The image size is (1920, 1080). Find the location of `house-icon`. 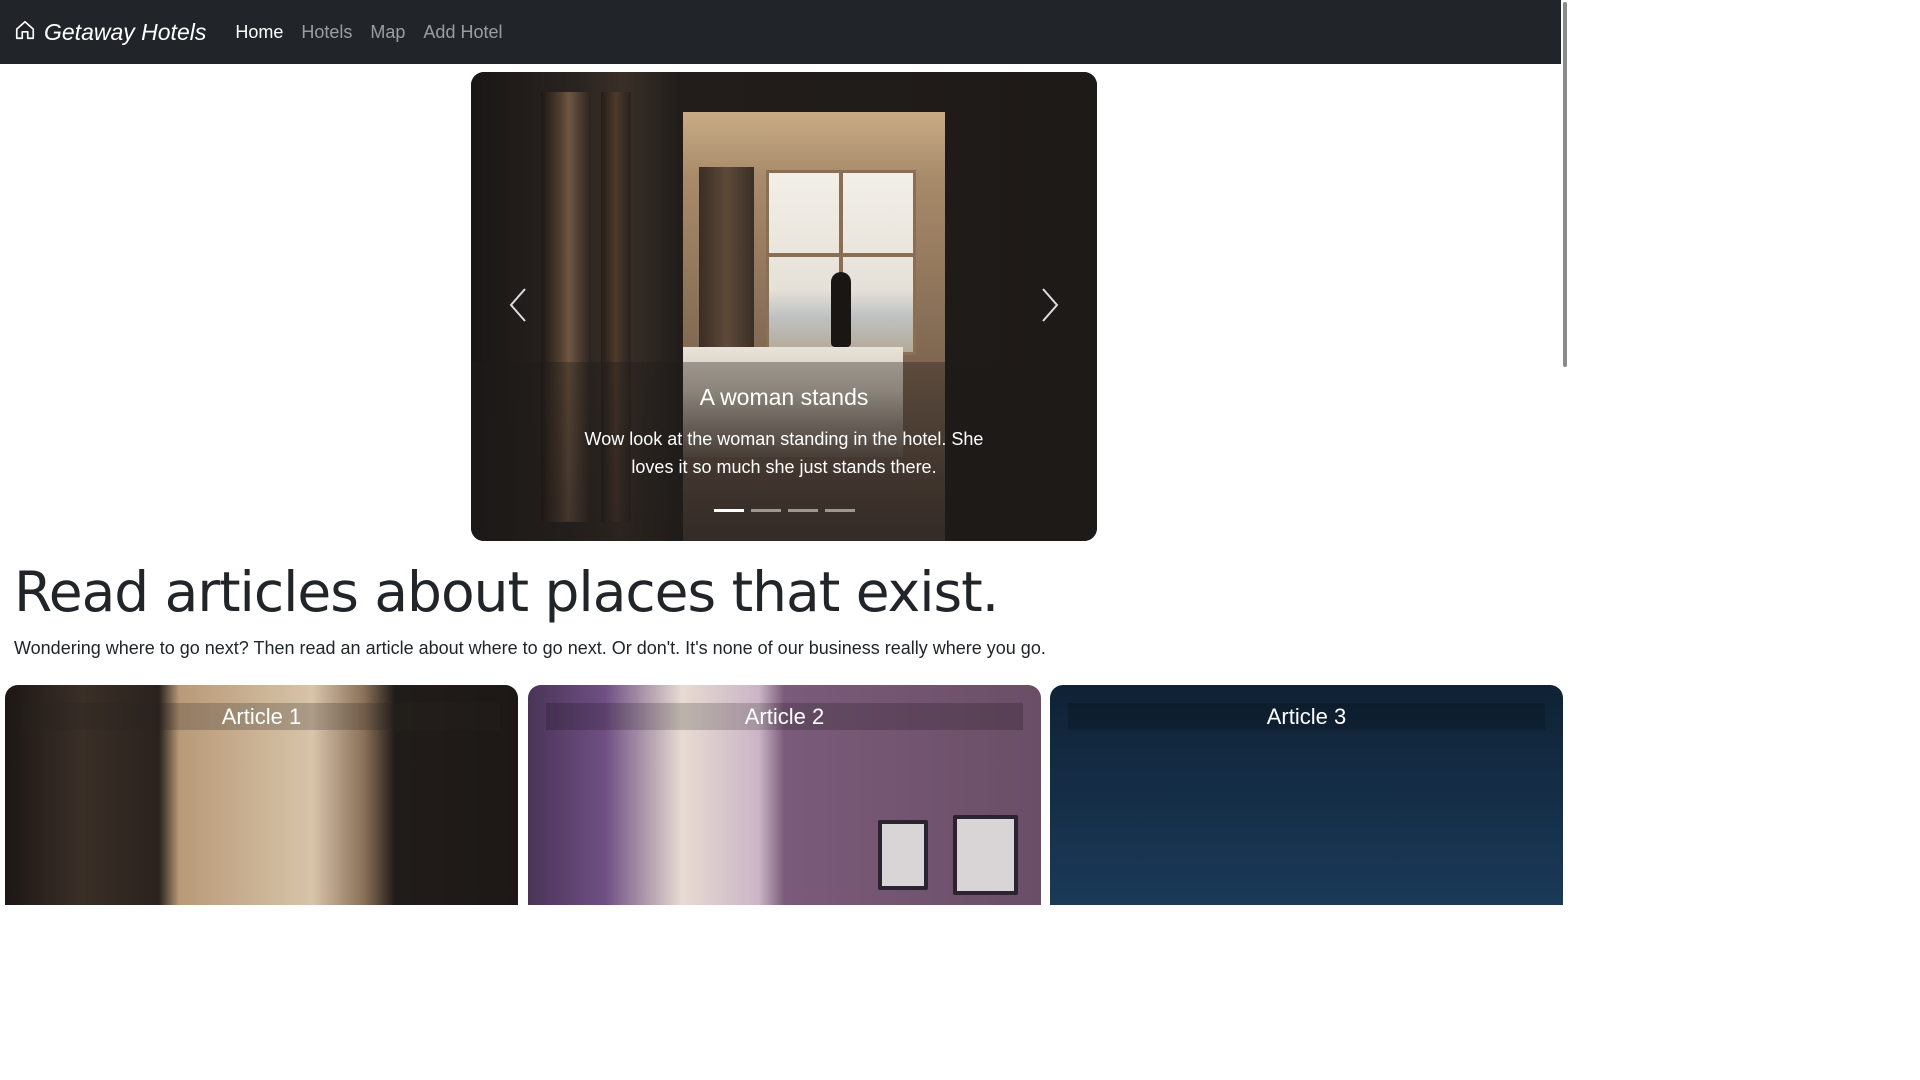

house-icon is located at coordinates (25, 32).